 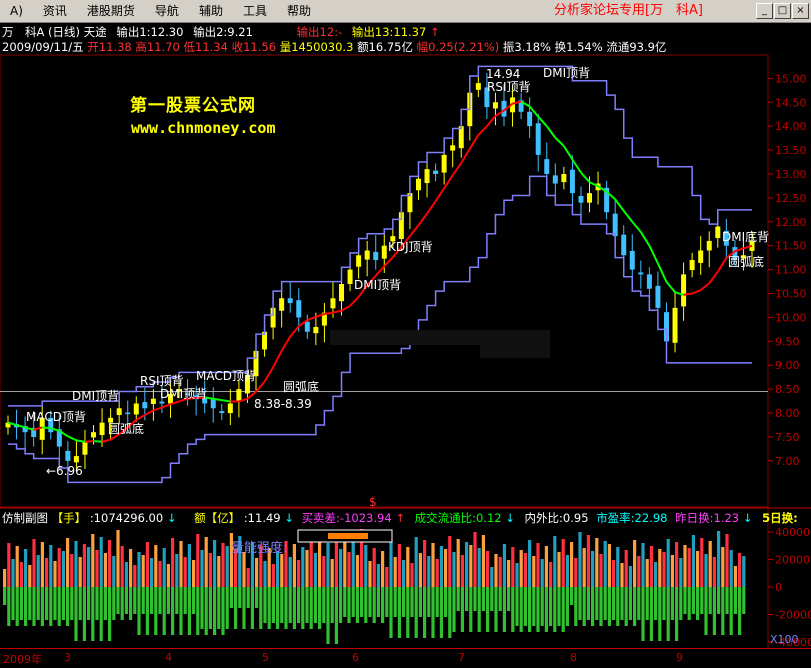 What do you see at coordinates (778, 587) in the screenshot?
I see `sub-tick-label: 0` at bounding box center [778, 587].